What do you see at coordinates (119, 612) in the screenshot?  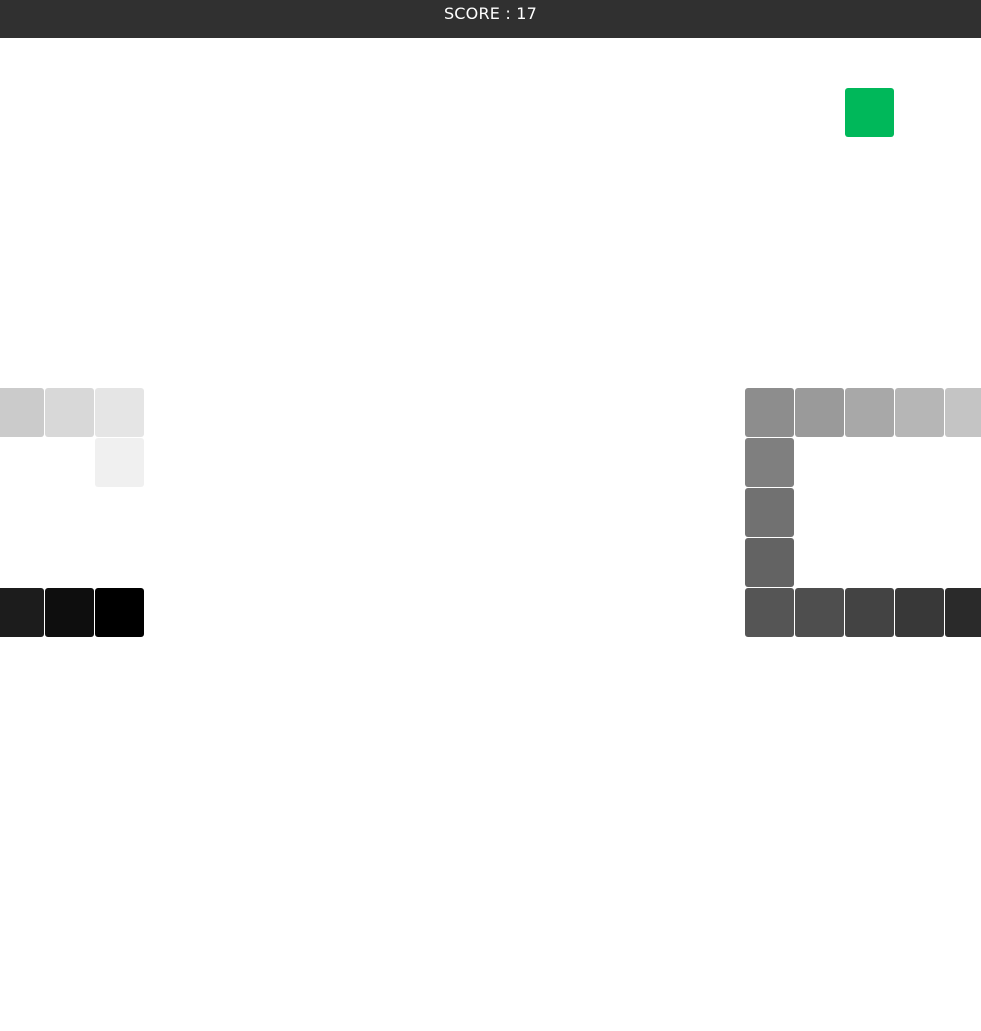 I see `snake-head` at bounding box center [119, 612].